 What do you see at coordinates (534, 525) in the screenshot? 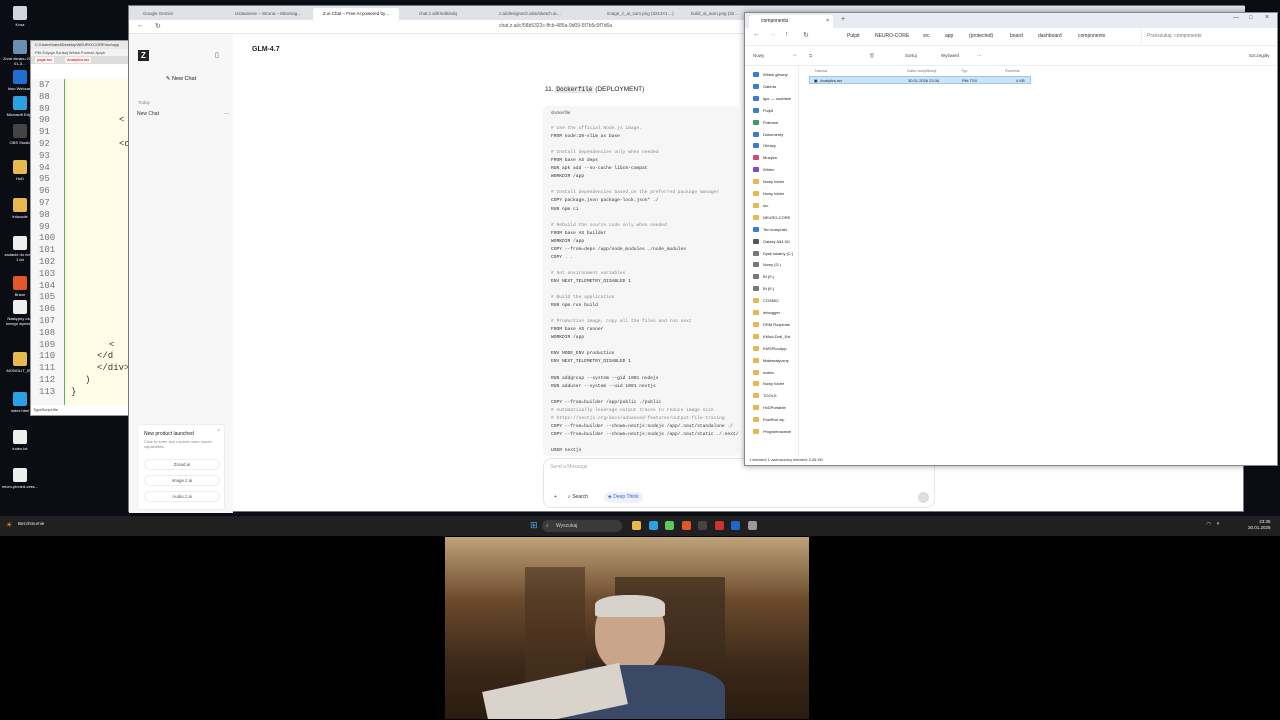
I see `start-icon: ⊞` at bounding box center [534, 525].